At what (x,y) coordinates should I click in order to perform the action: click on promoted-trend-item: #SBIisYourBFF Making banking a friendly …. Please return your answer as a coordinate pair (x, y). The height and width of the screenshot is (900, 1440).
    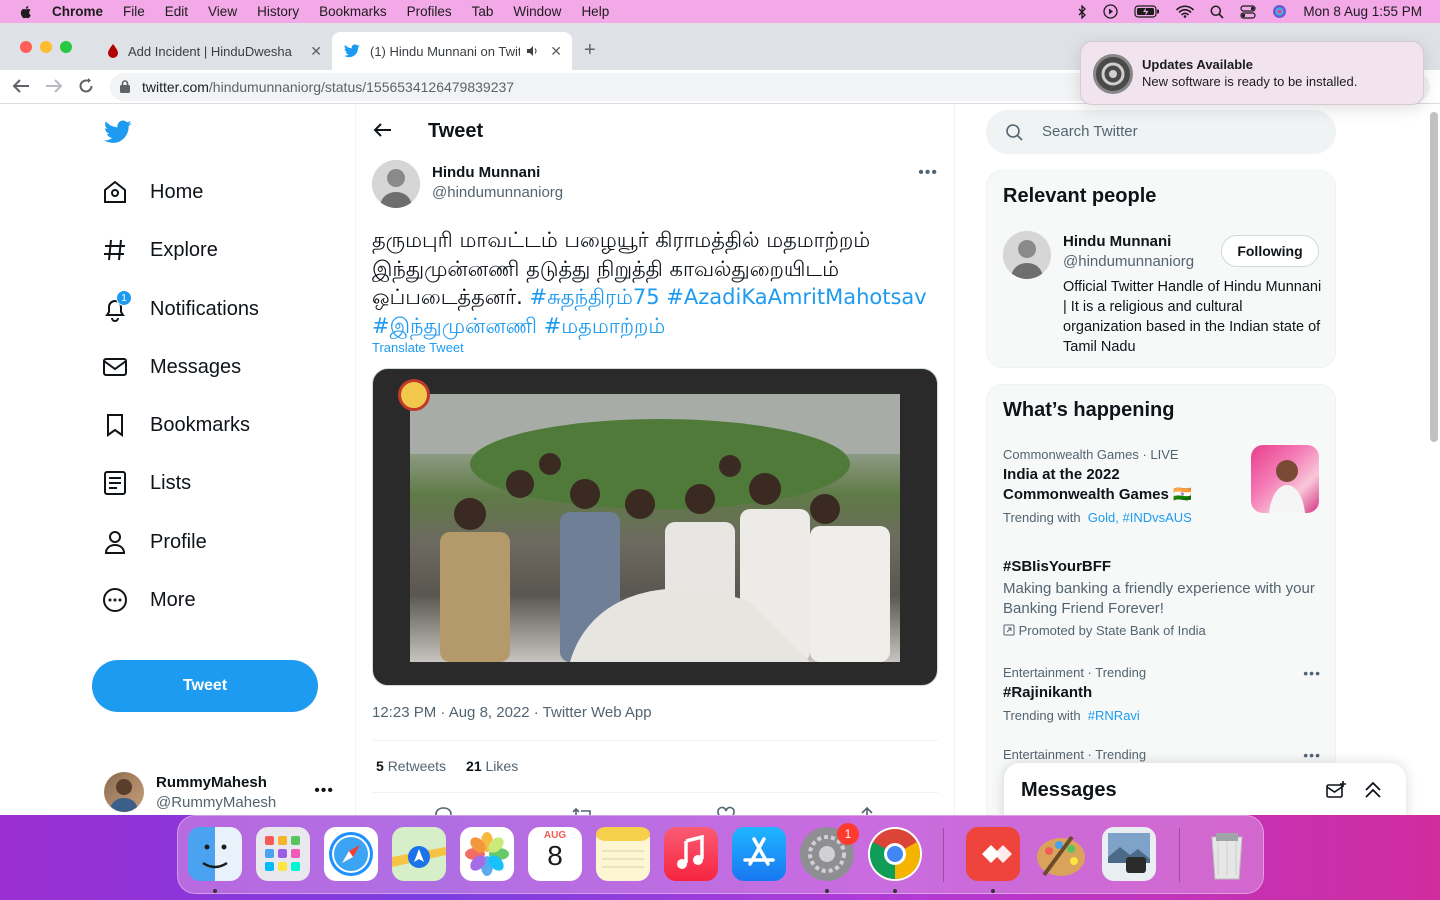
    Looking at the image, I should click on (1162, 597).